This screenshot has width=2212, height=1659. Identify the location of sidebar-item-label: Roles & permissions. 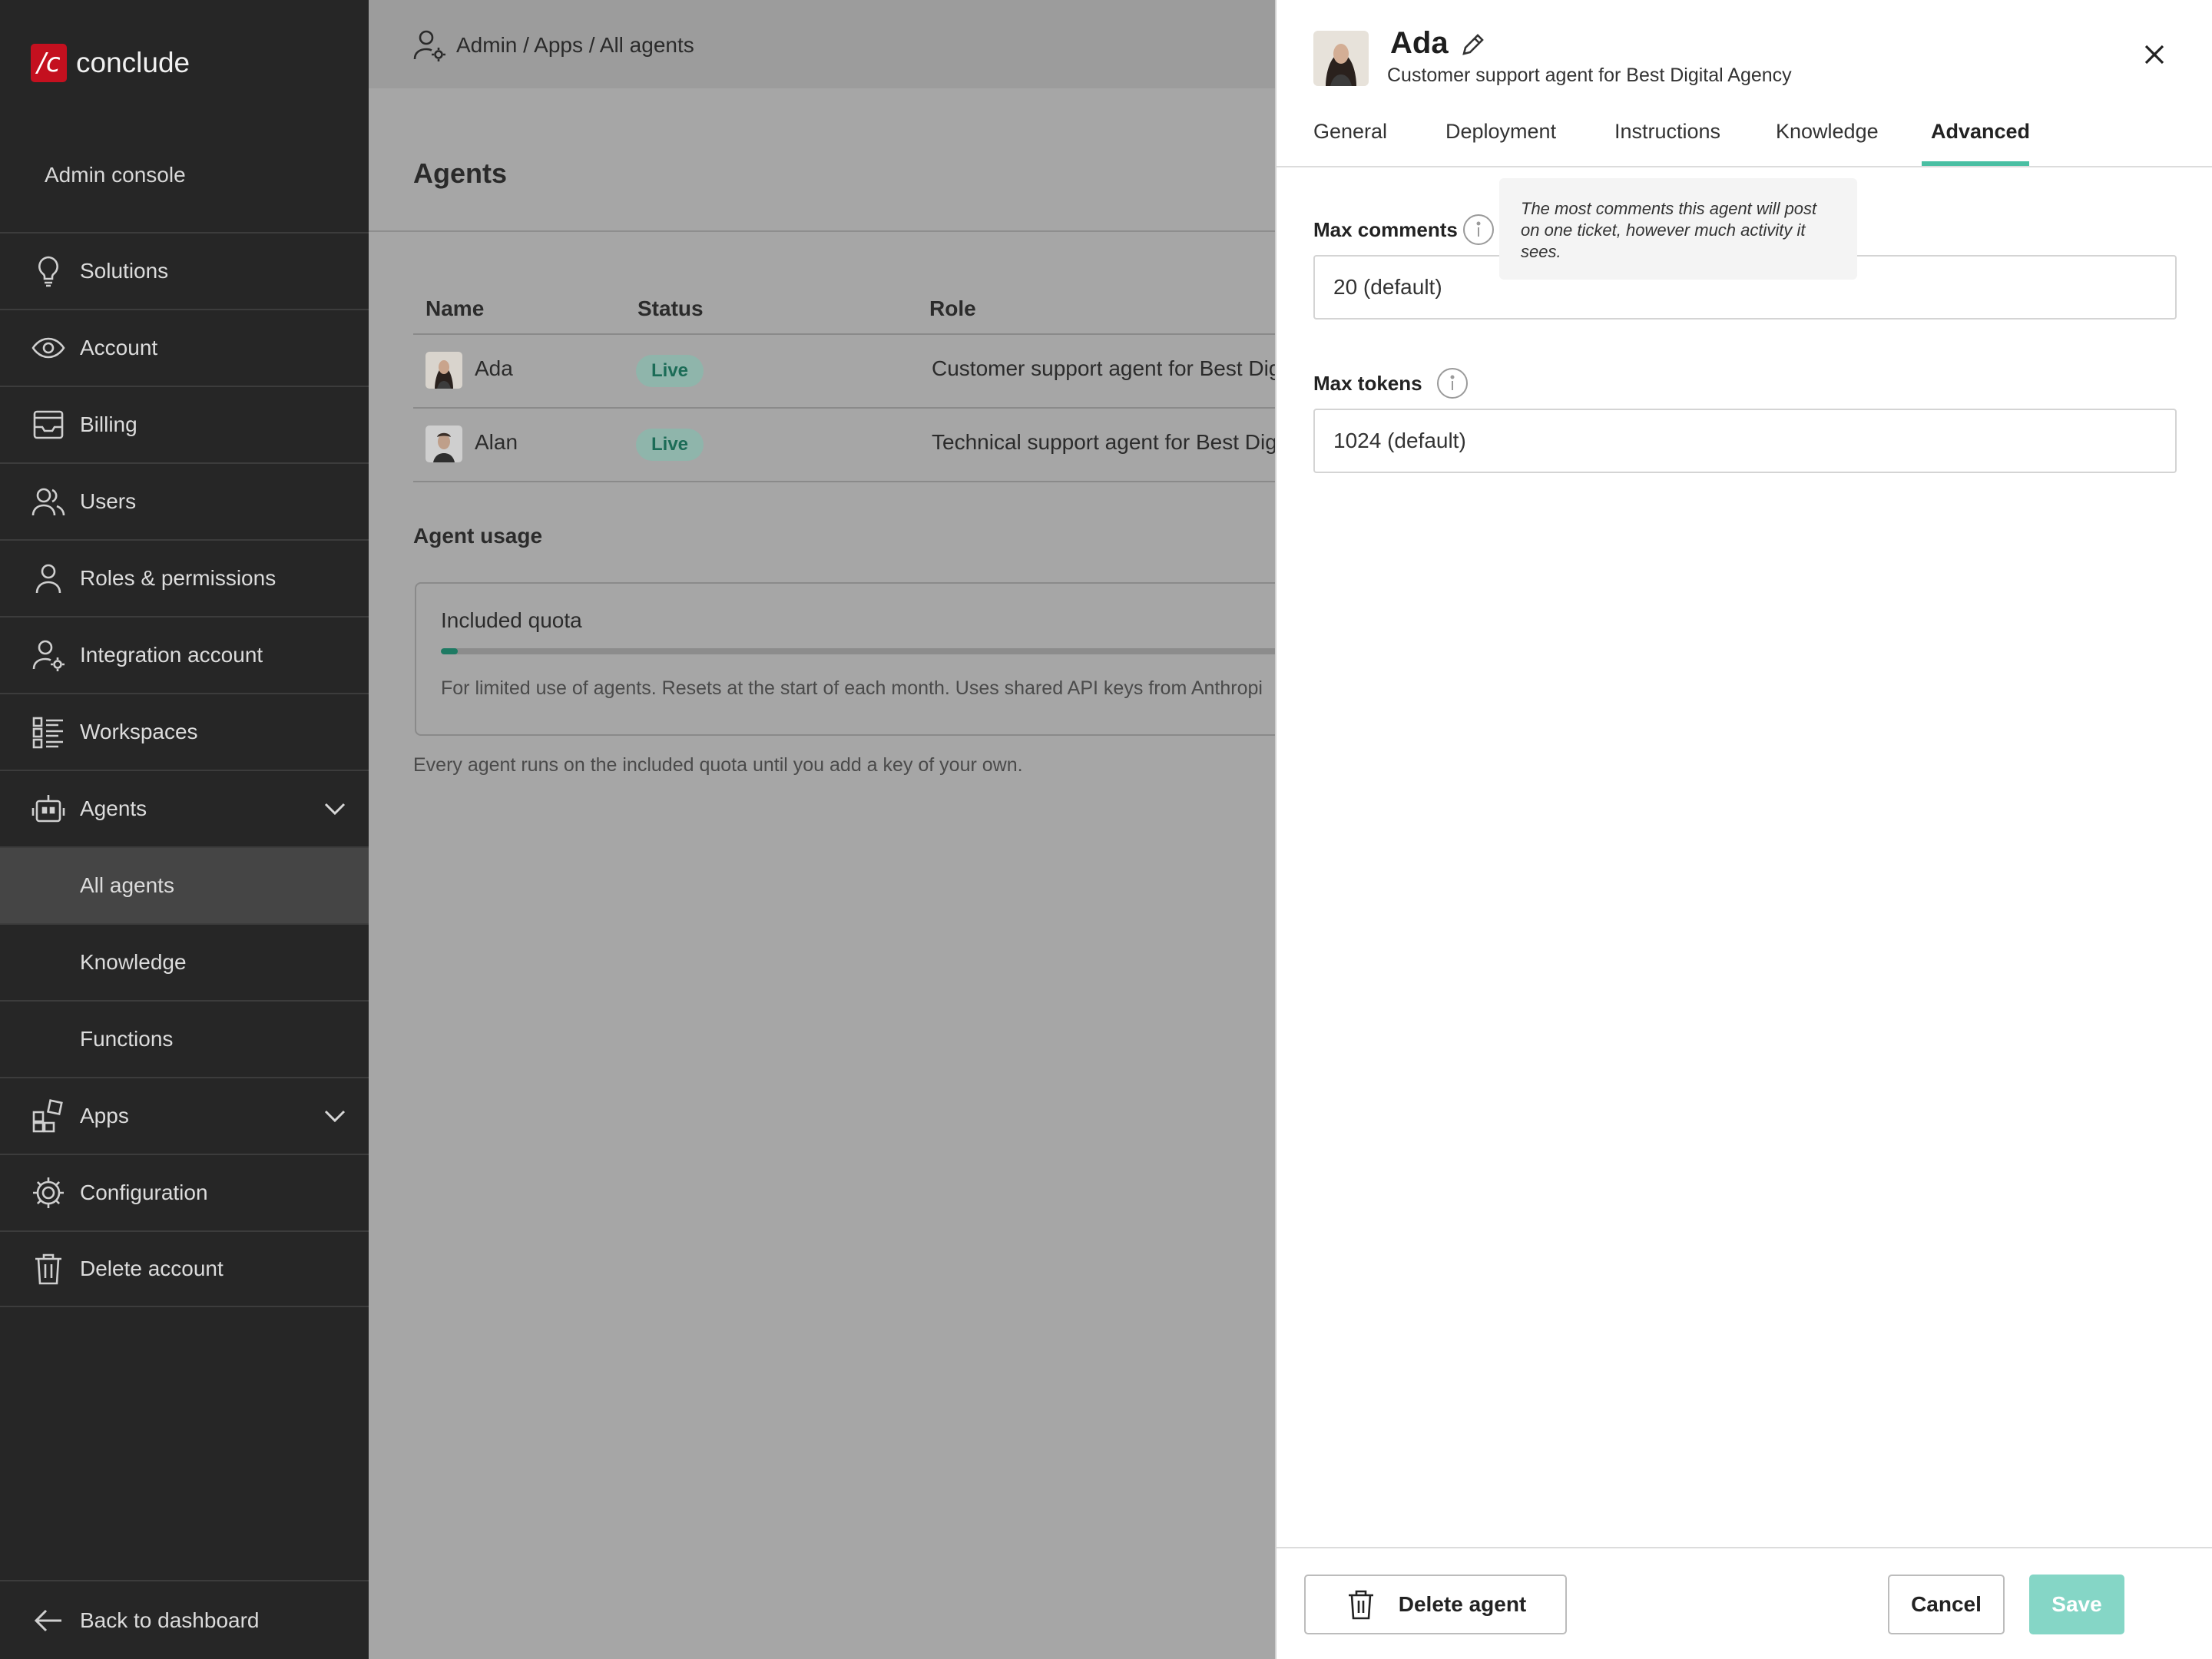
(178, 578).